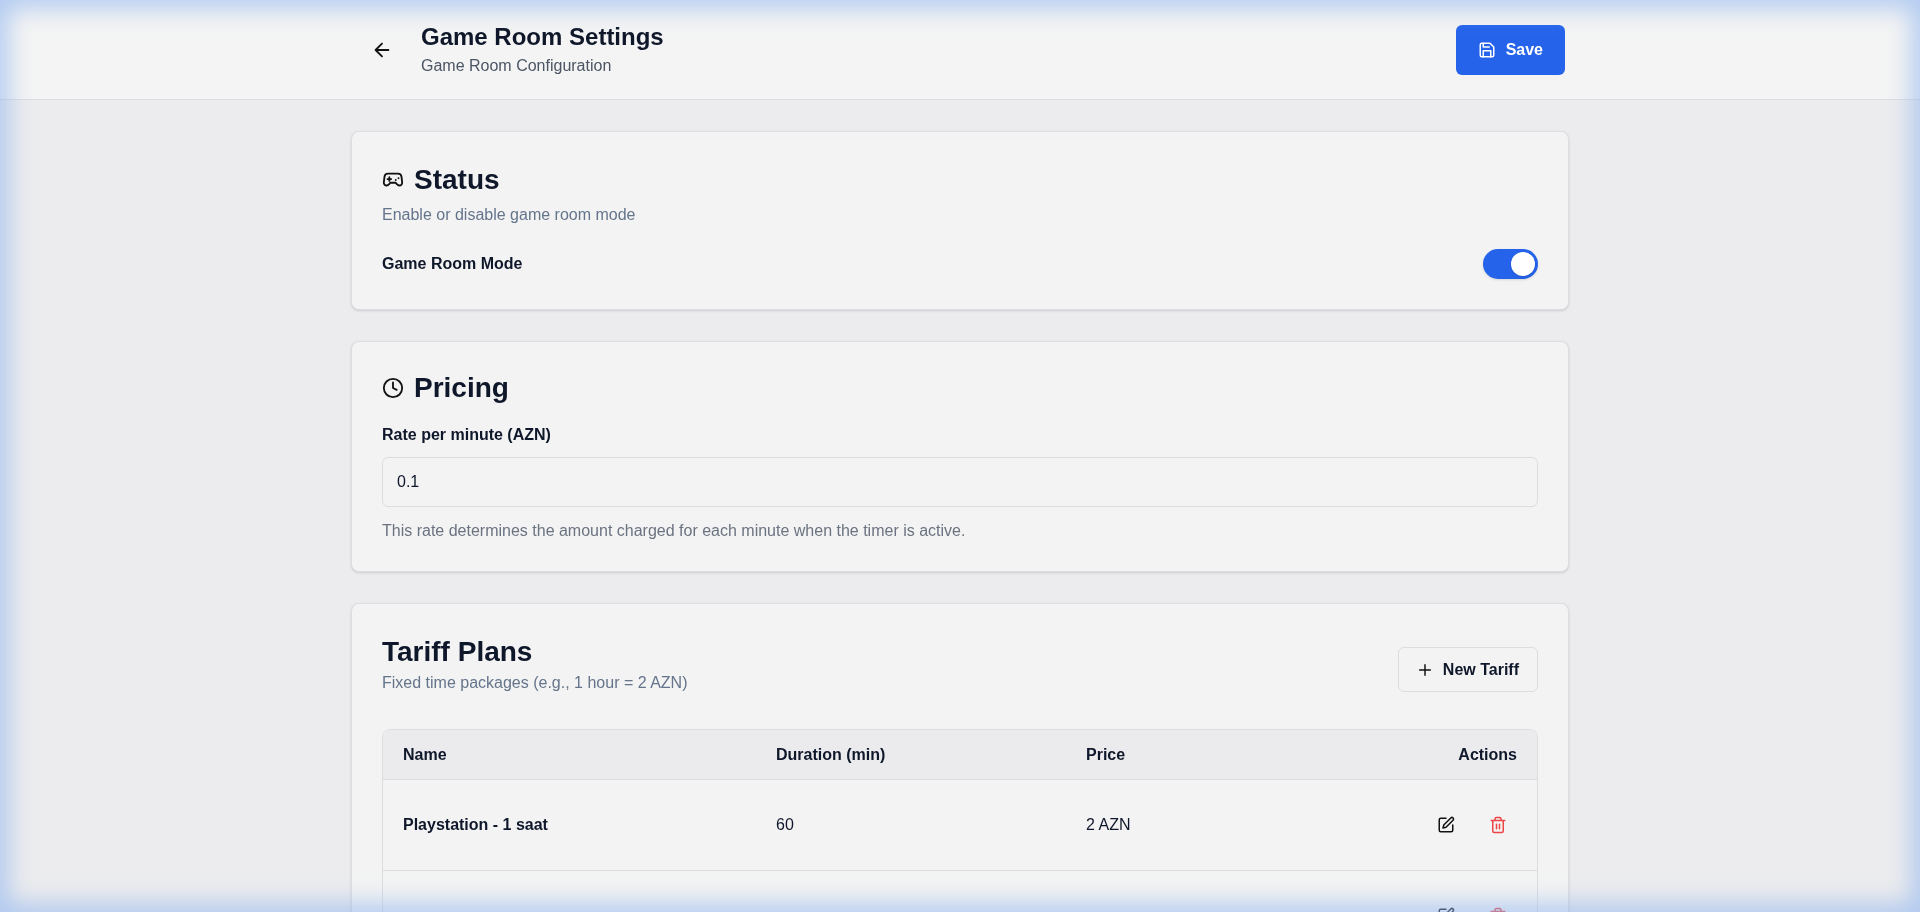 This screenshot has width=1920, height=912. I want to click on field-label: Rate per minute (AZN), so click(467, 435).